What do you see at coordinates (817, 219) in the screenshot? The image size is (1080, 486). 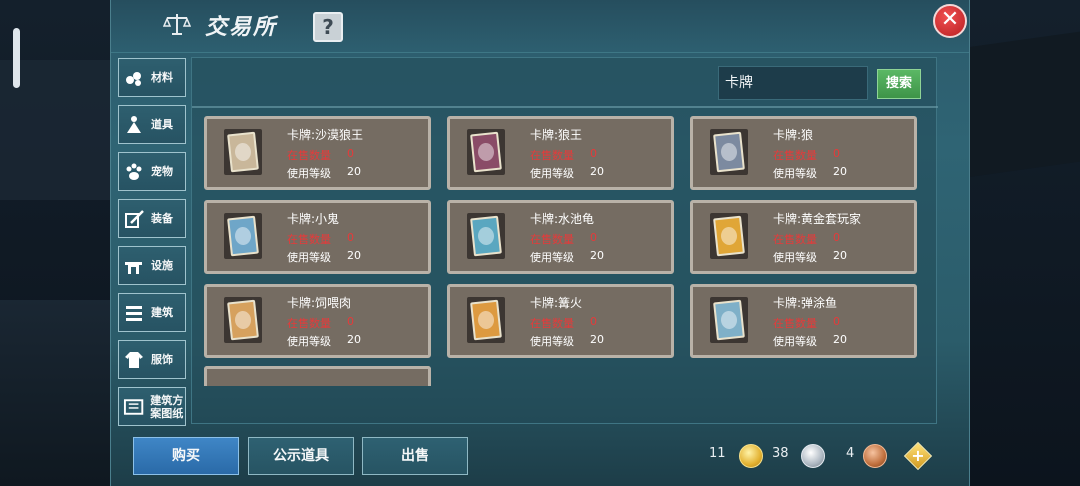 I see `item-name: 卡牌:黄金套玩家` at bounding box center [817, 219].